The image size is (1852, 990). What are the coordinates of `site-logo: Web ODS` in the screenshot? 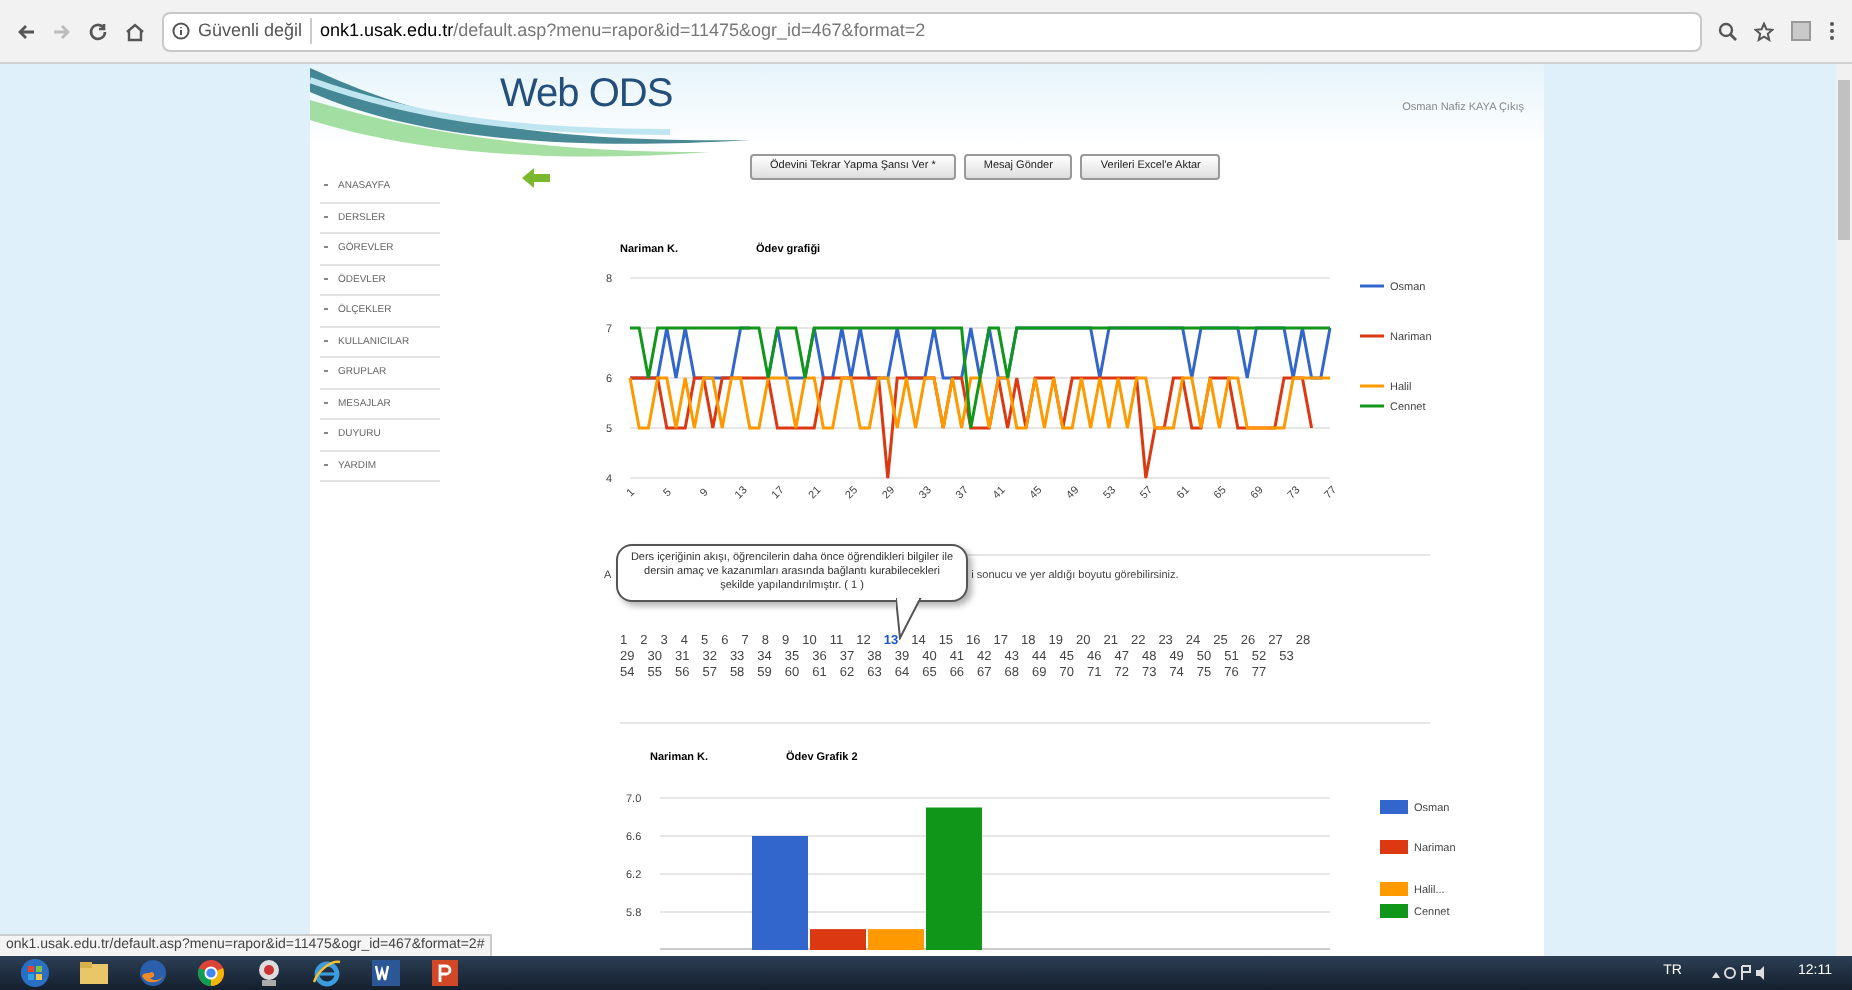 It's located at (586, 94).